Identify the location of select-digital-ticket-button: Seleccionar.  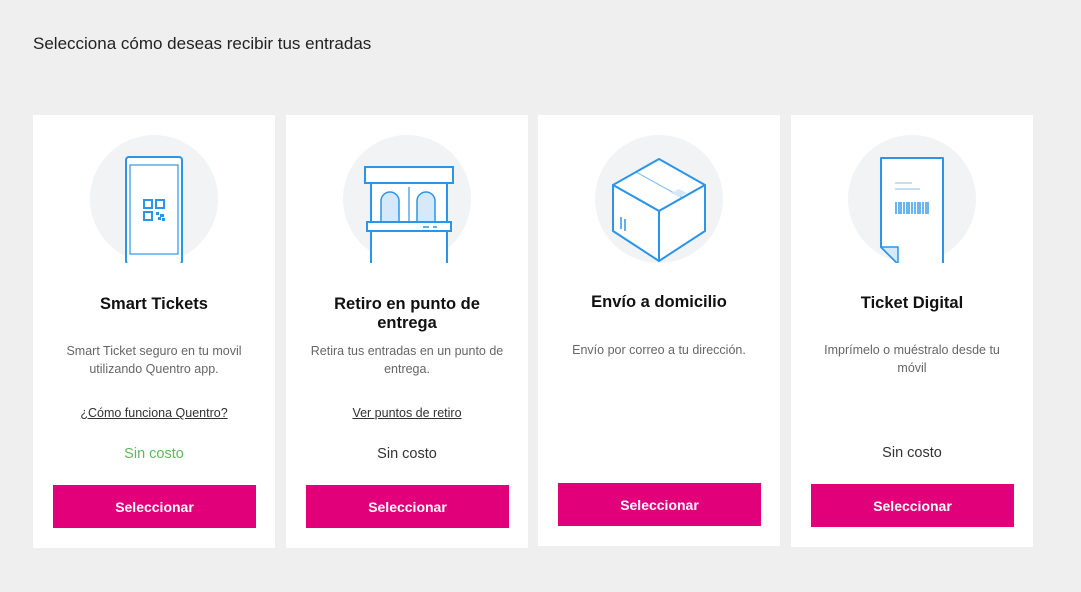
(912, 505).